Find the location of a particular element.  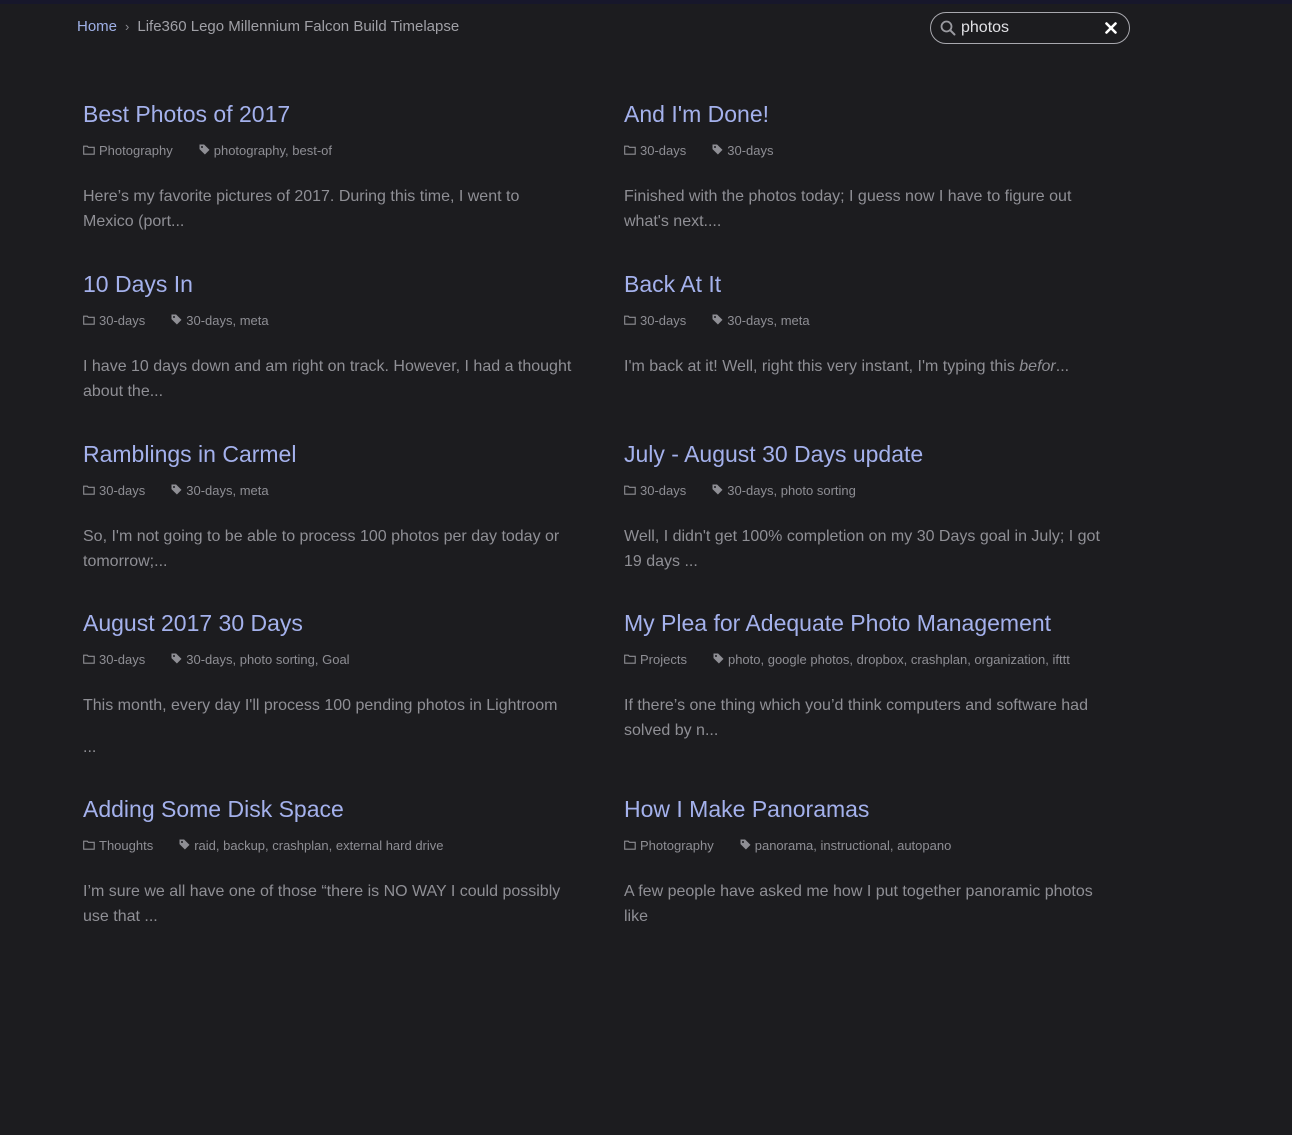

post-title-link: How I Make Panoramas is located at coordinates (869, 809).